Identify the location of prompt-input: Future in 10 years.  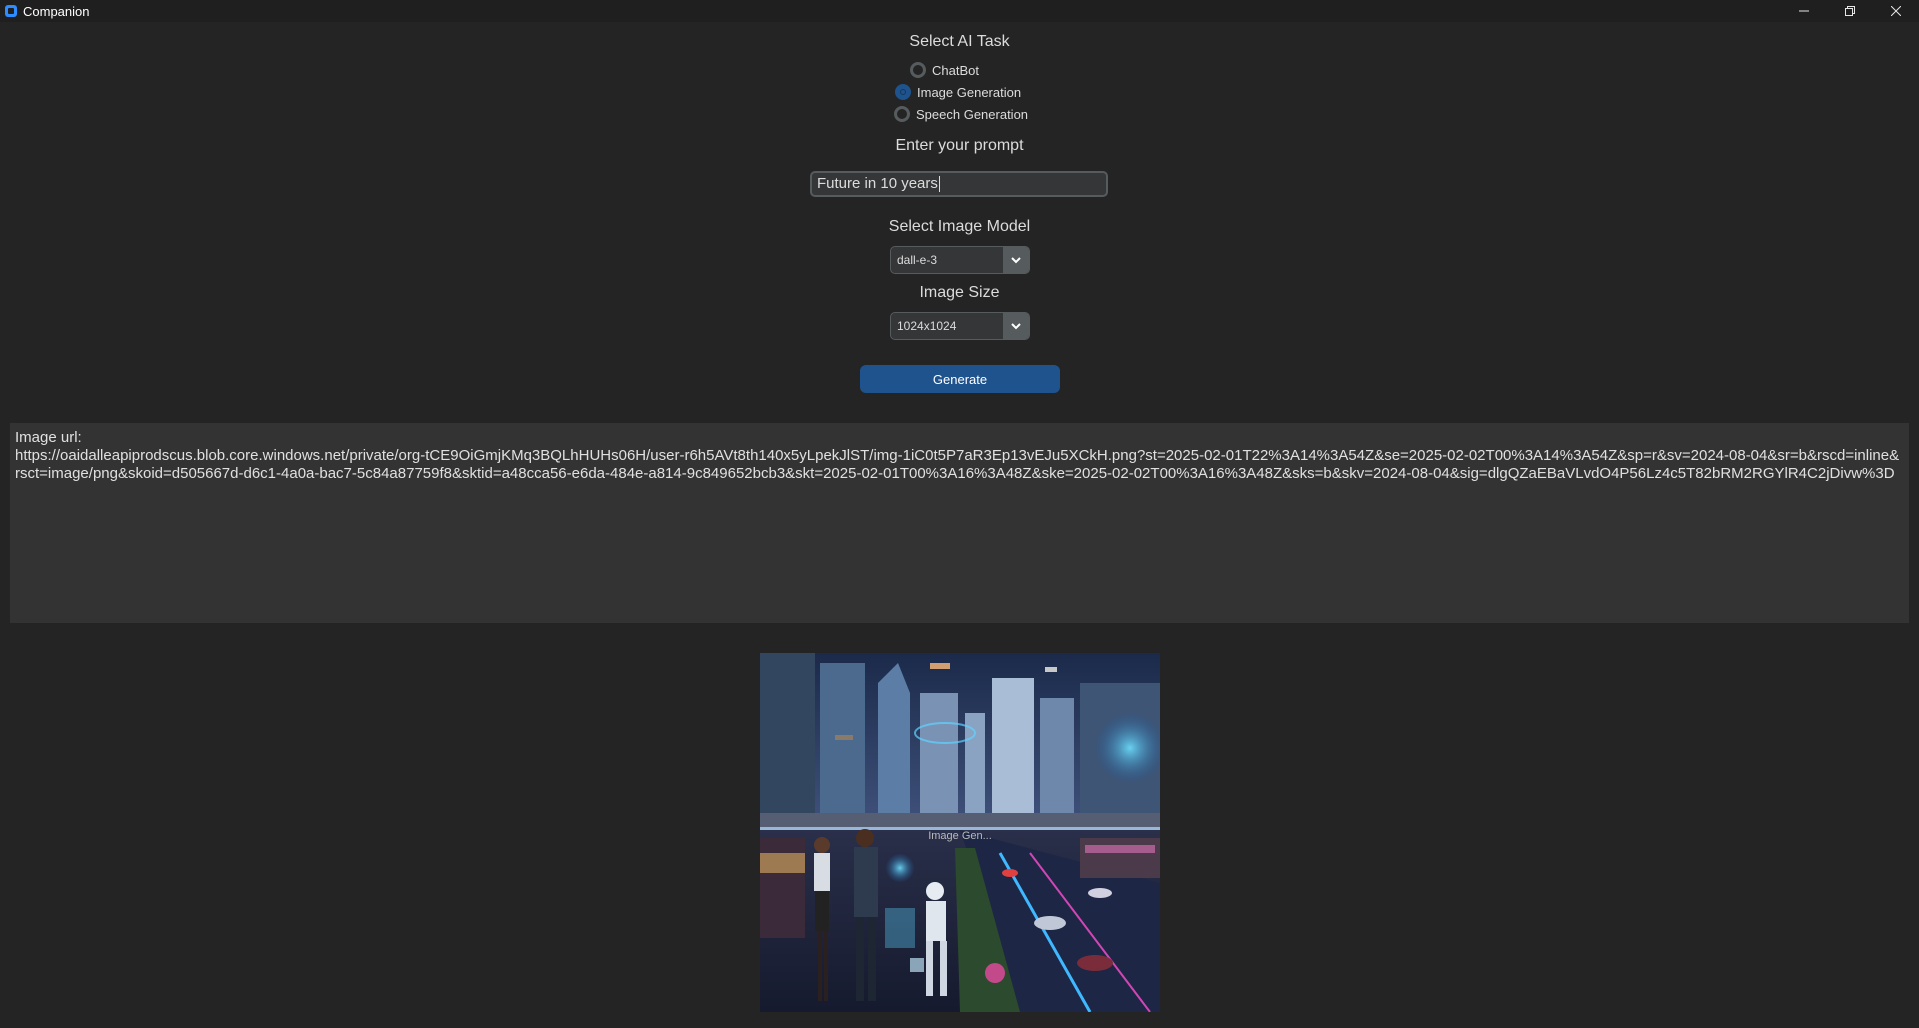
(959, 184).